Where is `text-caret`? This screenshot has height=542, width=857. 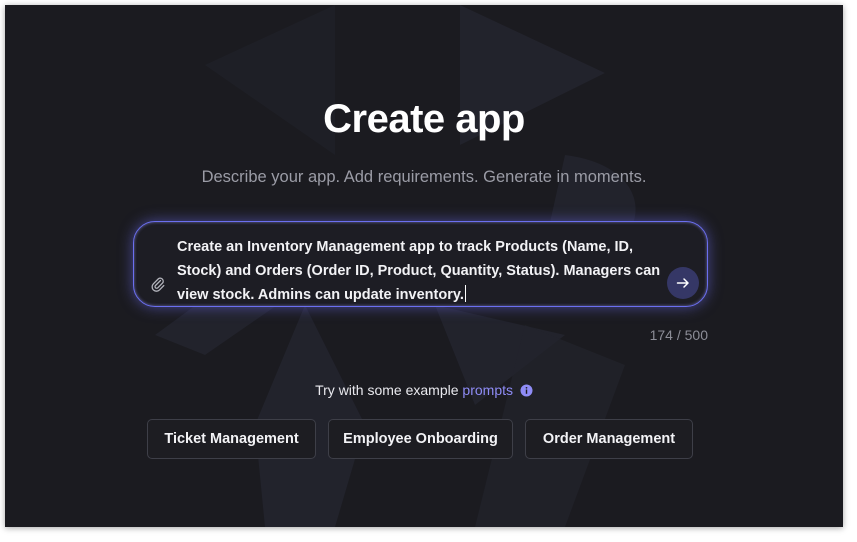 text-caret is located at coordinates (465, 293).